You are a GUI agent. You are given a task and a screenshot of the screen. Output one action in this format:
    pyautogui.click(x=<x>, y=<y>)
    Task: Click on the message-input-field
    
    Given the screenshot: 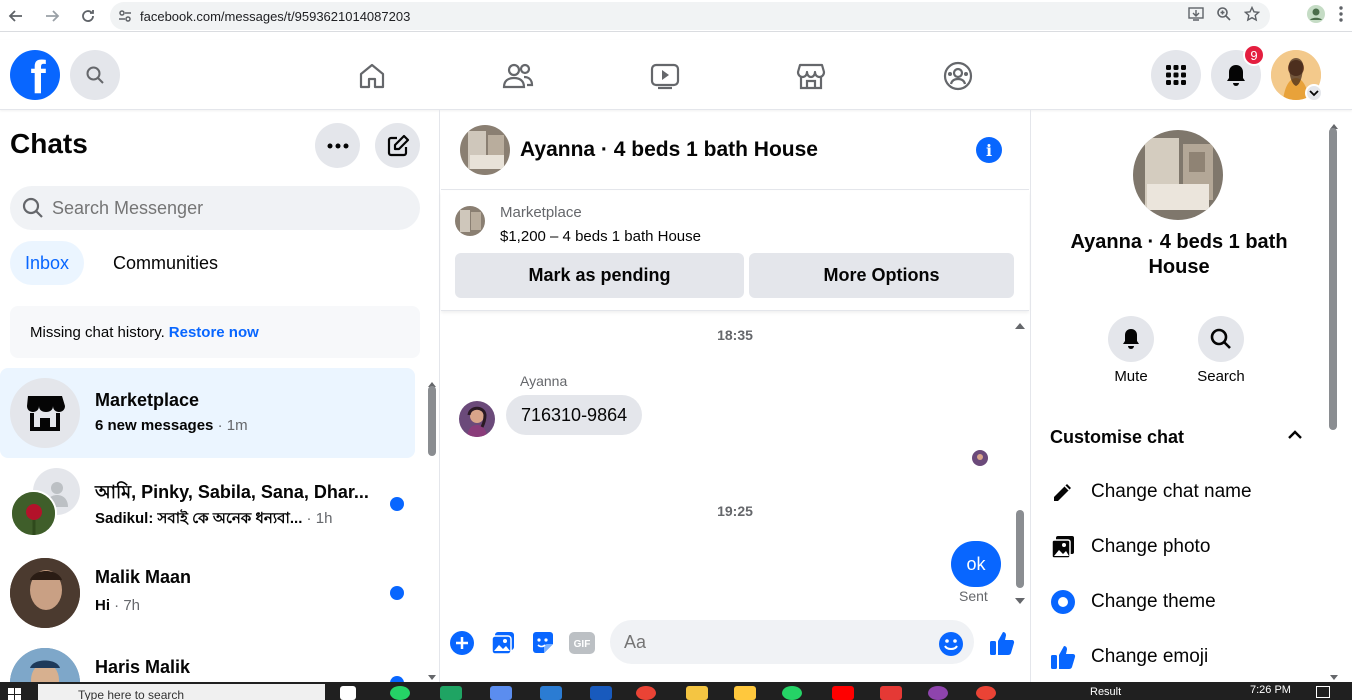 What is the action you would take?
    pyautogui.click(x=792, y=642)
    